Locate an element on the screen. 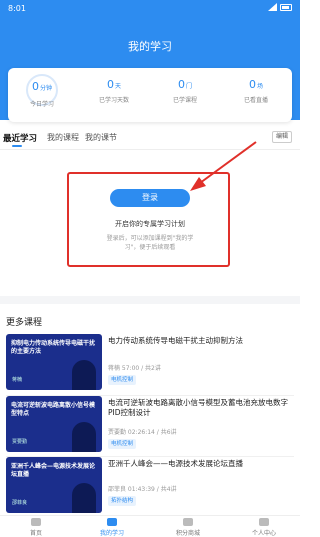 The width and height of the screenshot is (320, 537). thumbnail-speaker: 邵菲良 is located at coordinates (20, 503).